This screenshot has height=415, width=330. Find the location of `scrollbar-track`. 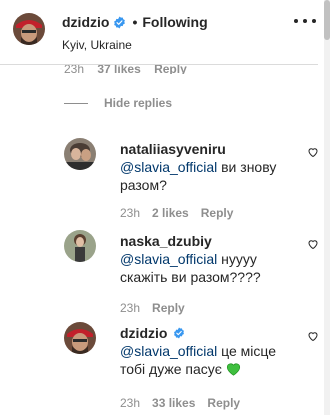

scrollbar-track is located at coordinates (327, 207).